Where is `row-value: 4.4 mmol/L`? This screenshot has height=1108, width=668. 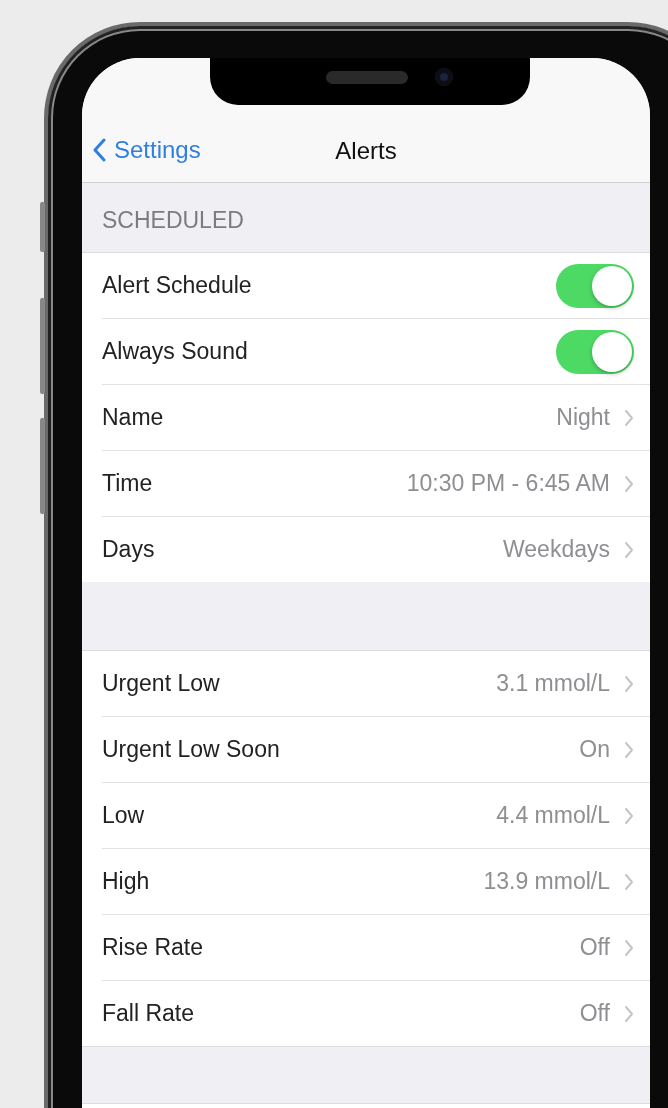
row-value: 4.4 mmol/L is located at coordinates (553, 815).